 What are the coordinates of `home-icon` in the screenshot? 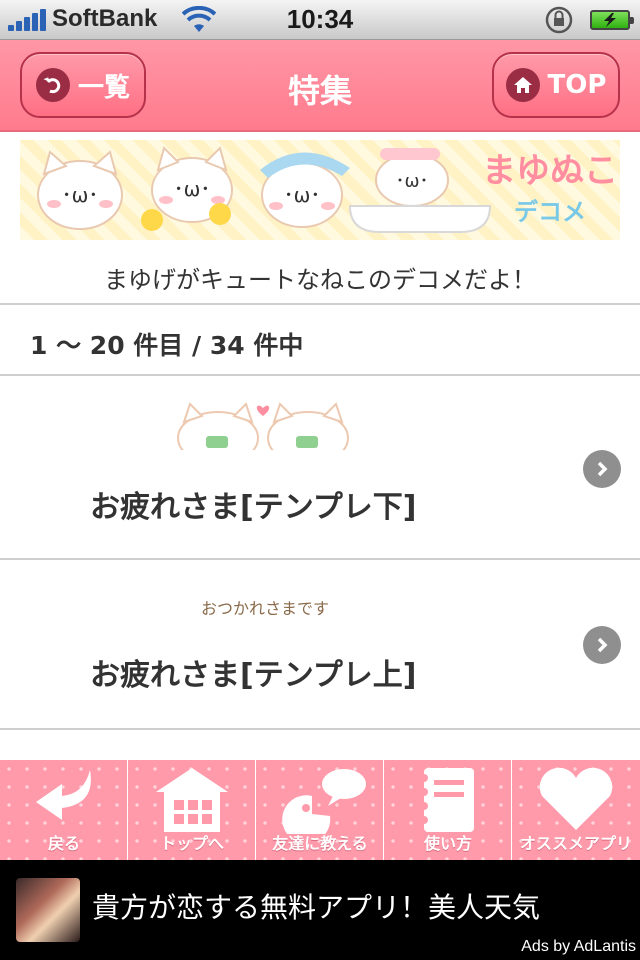 It's located at (522, 85).